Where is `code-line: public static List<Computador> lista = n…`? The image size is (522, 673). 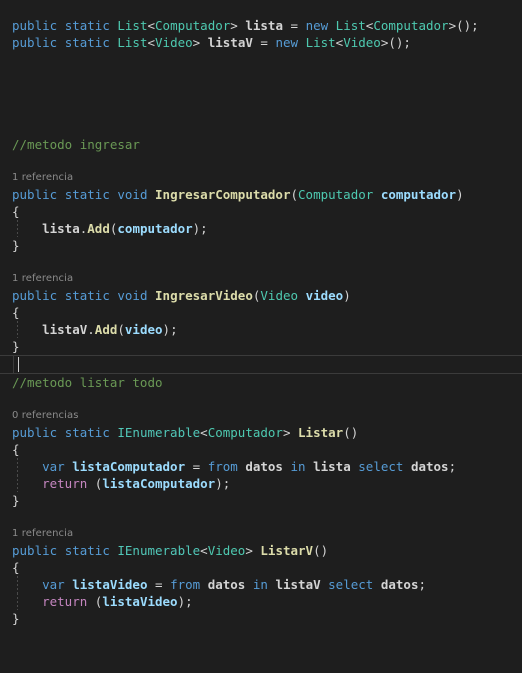 code-line: public static List<Computador> lista = n… is located at coordinates (261, 25).